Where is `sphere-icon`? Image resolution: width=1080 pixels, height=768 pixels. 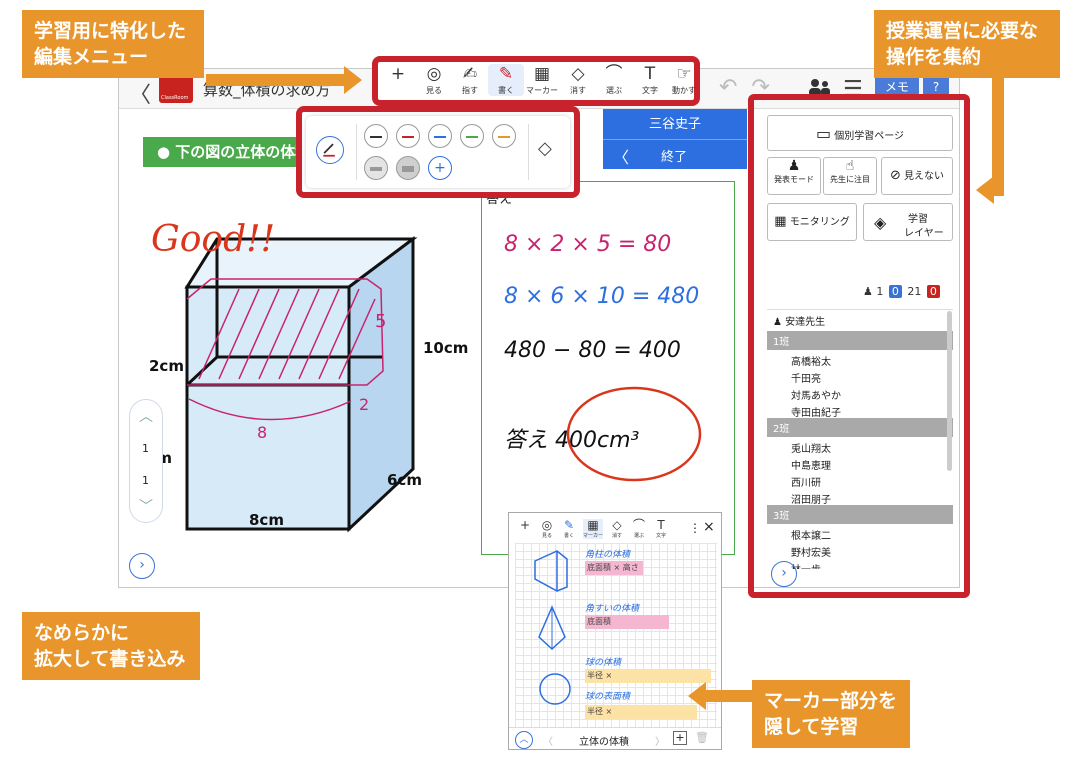 sphere-icon is located at coordinates (555, 689).